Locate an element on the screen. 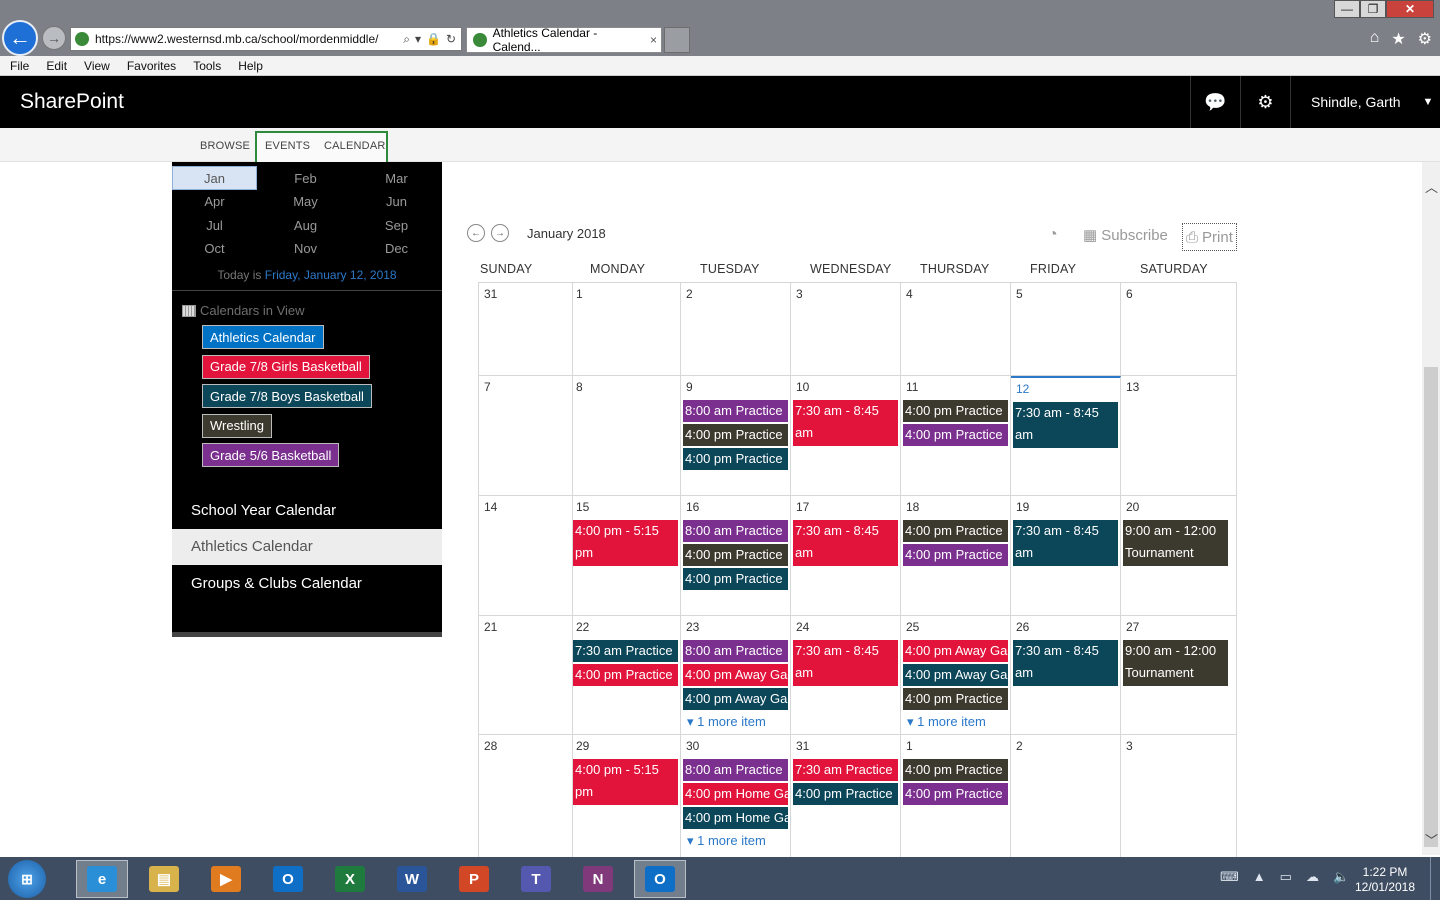 This screenshot has height=900, width=1440. calendar-chip: Wrestling is located at coordinates (237, 425).